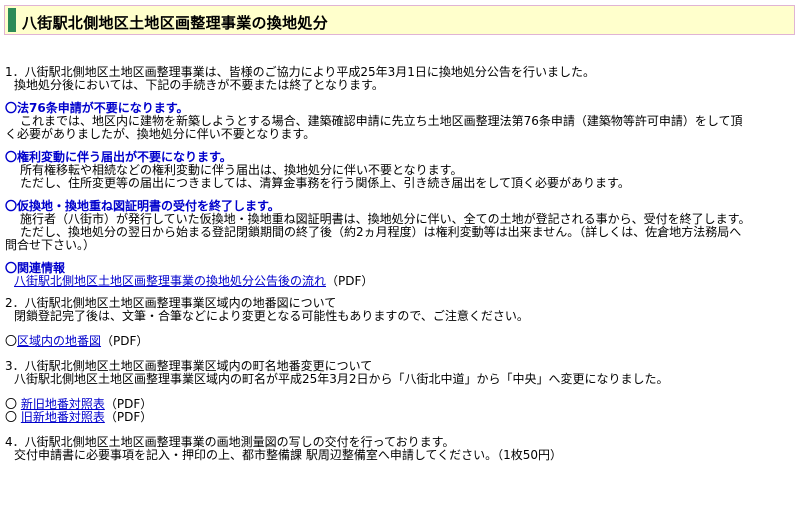 The image size is (800, 519). I want to click on flow-after-notice-pdf-link: 八街駅北側地区土地区画整理事業の換地処分公告後の流れ, so click(170, 281).